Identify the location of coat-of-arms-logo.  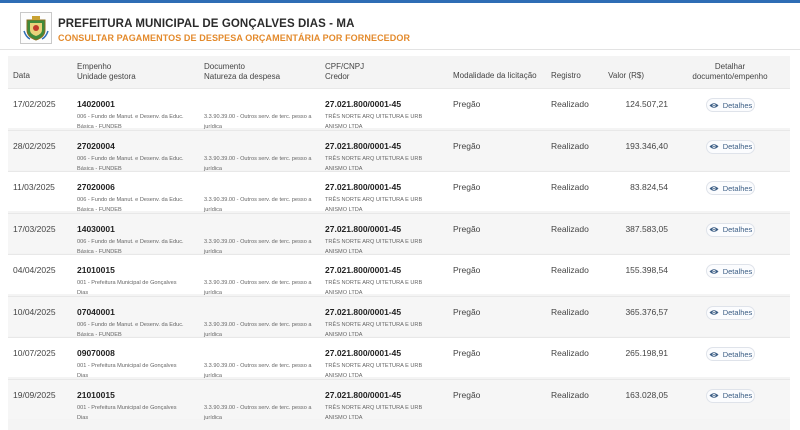
(36, 28).